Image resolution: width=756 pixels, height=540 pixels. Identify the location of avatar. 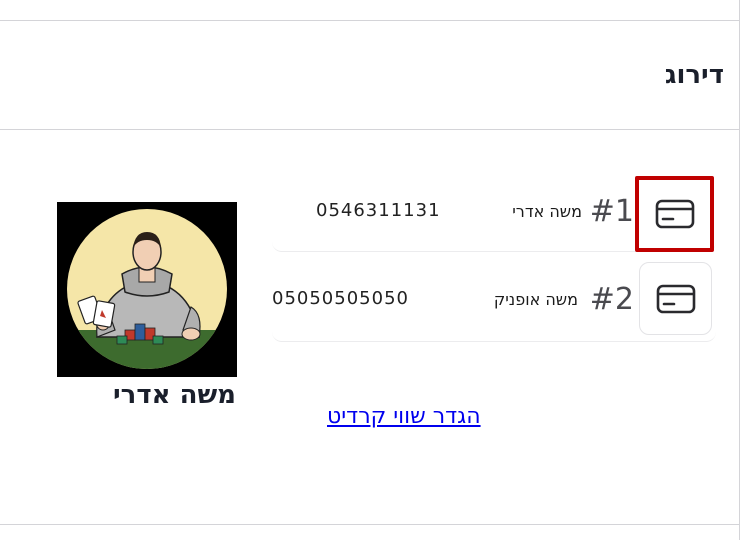
(147, 289).